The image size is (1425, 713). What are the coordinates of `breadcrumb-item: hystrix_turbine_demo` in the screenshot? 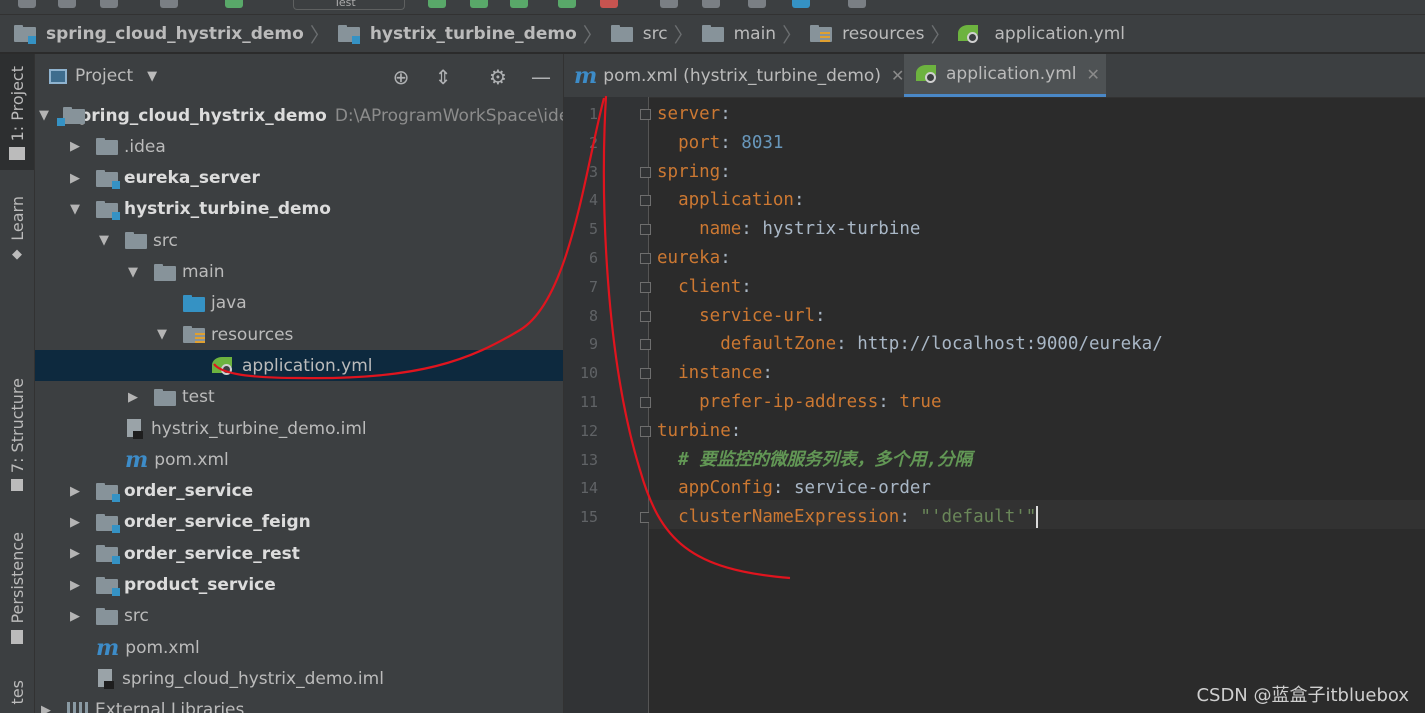 It's located at (457, 34).